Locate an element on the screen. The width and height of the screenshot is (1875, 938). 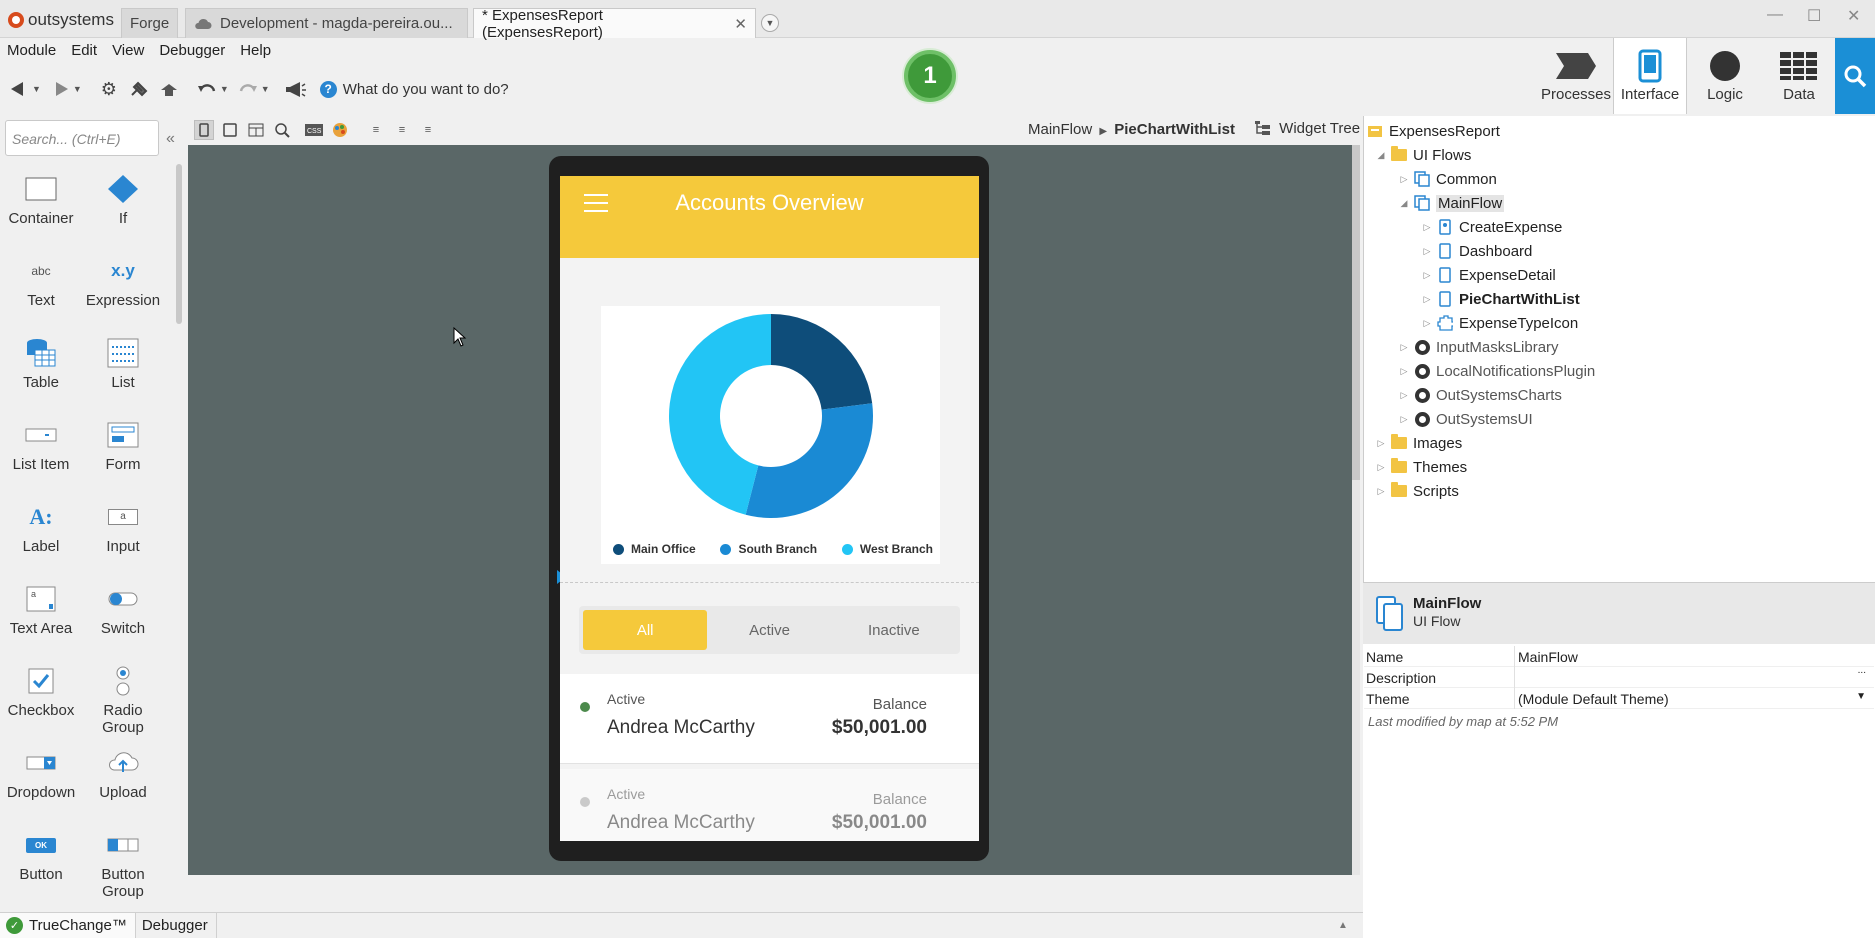
tablet-preview-icon is located at coordinates (230, 130).